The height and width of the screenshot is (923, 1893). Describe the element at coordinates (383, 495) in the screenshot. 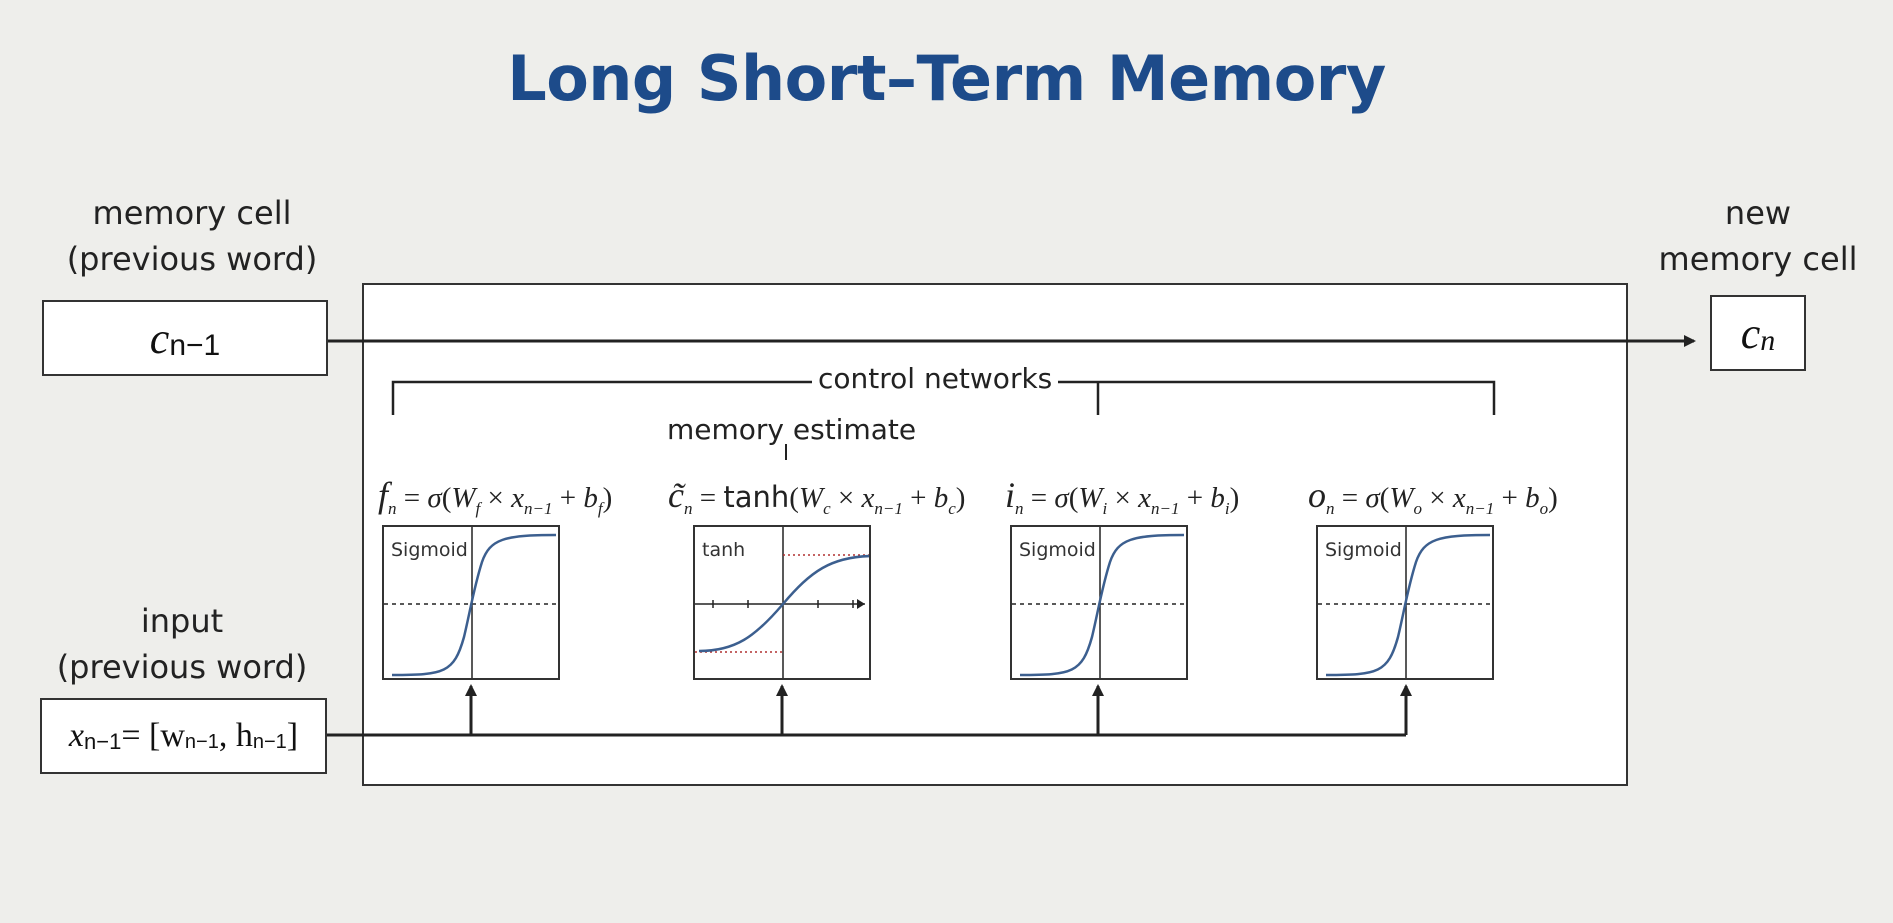

I see `forget-var: f` at that location.